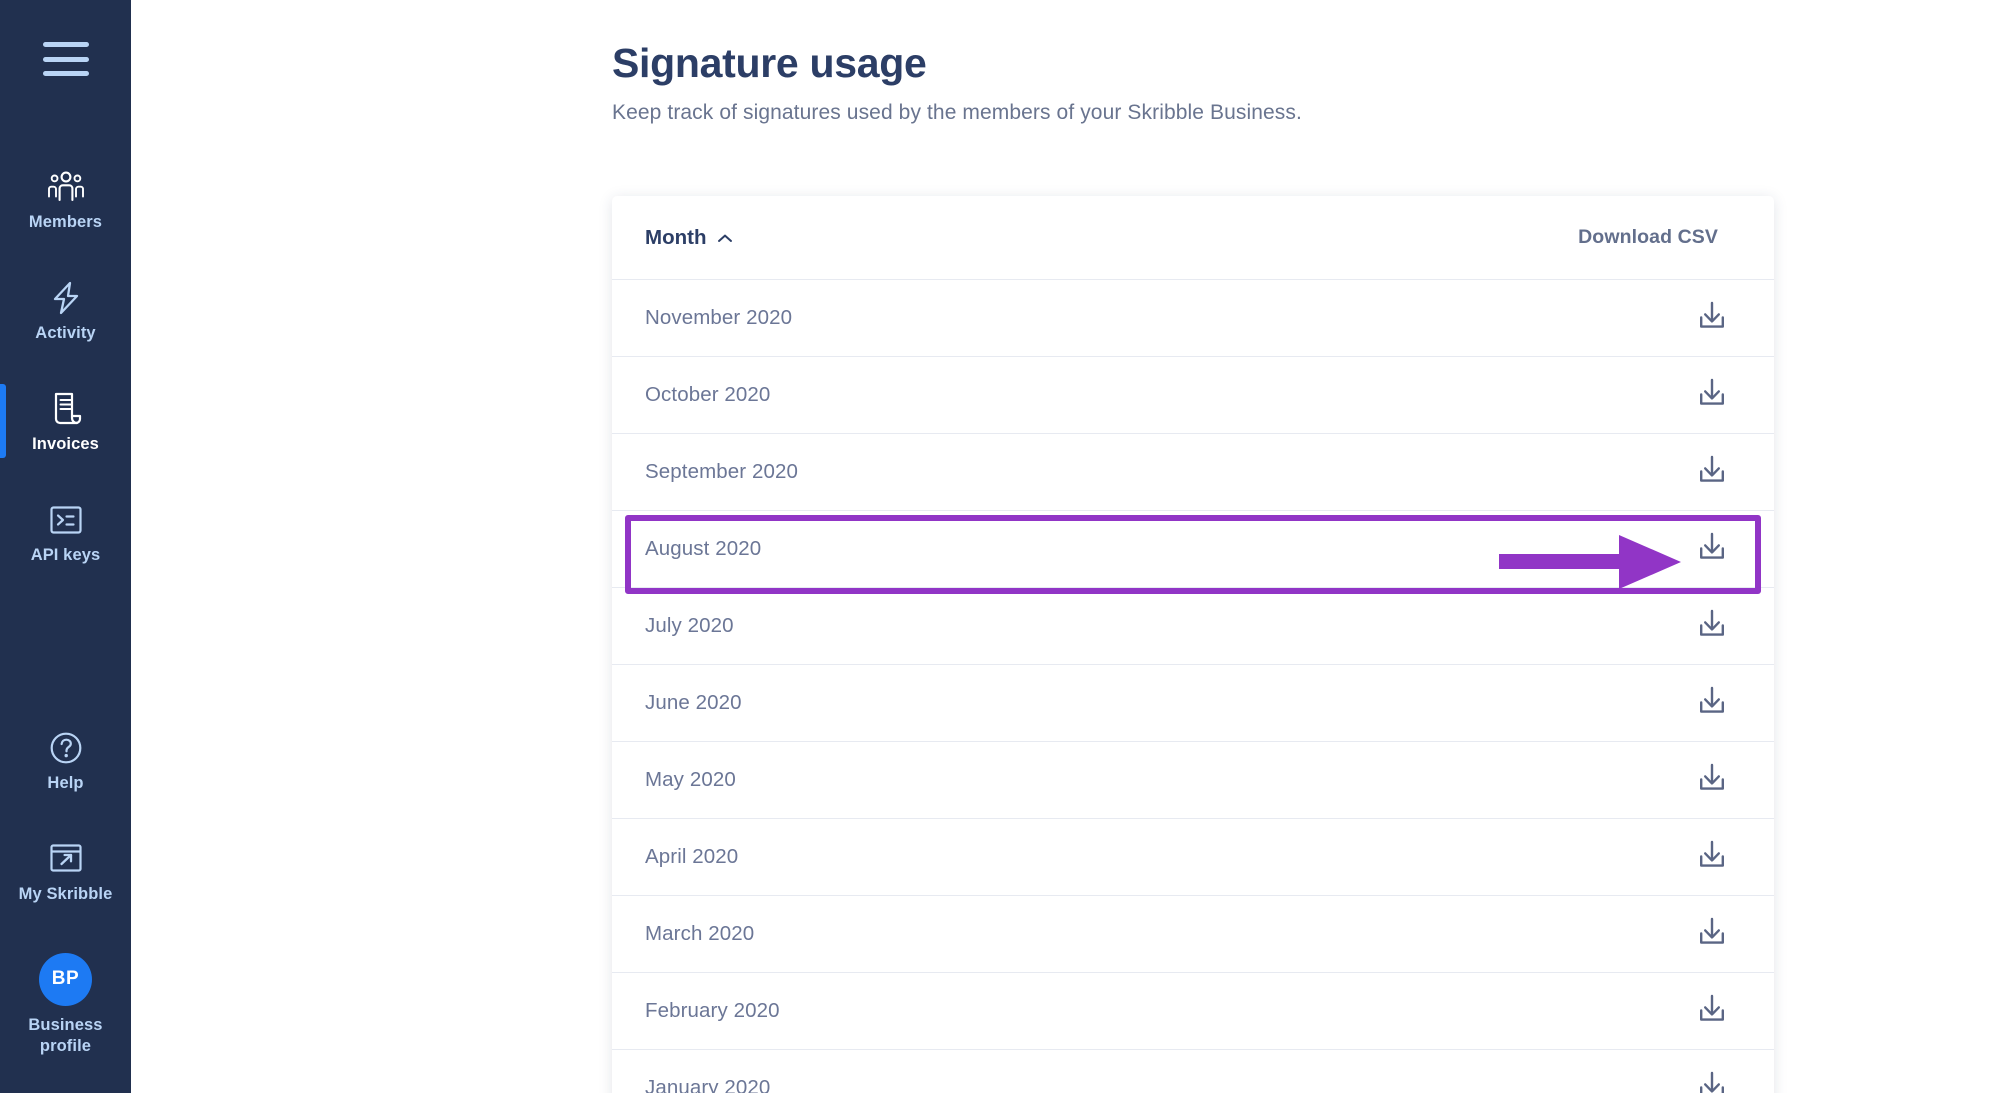  I want to click on profile-label-line2: profile, so click(65, 1045).